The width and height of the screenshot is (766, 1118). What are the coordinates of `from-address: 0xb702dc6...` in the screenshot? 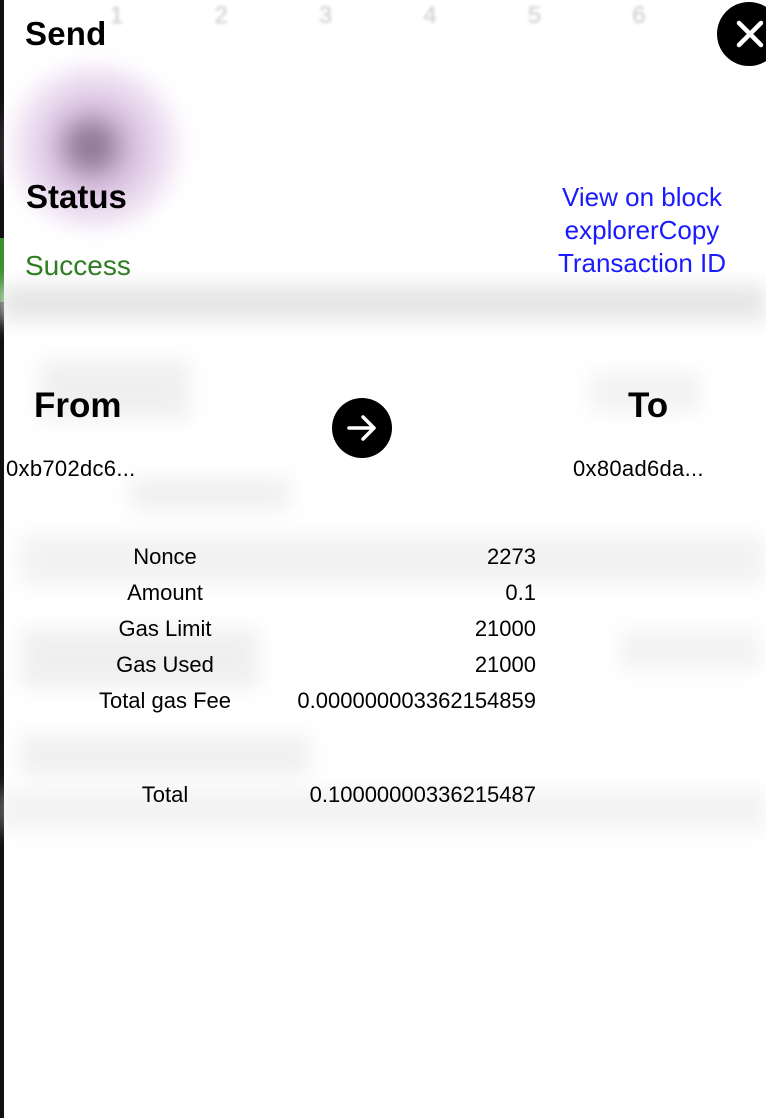 It's located at (71, 468).